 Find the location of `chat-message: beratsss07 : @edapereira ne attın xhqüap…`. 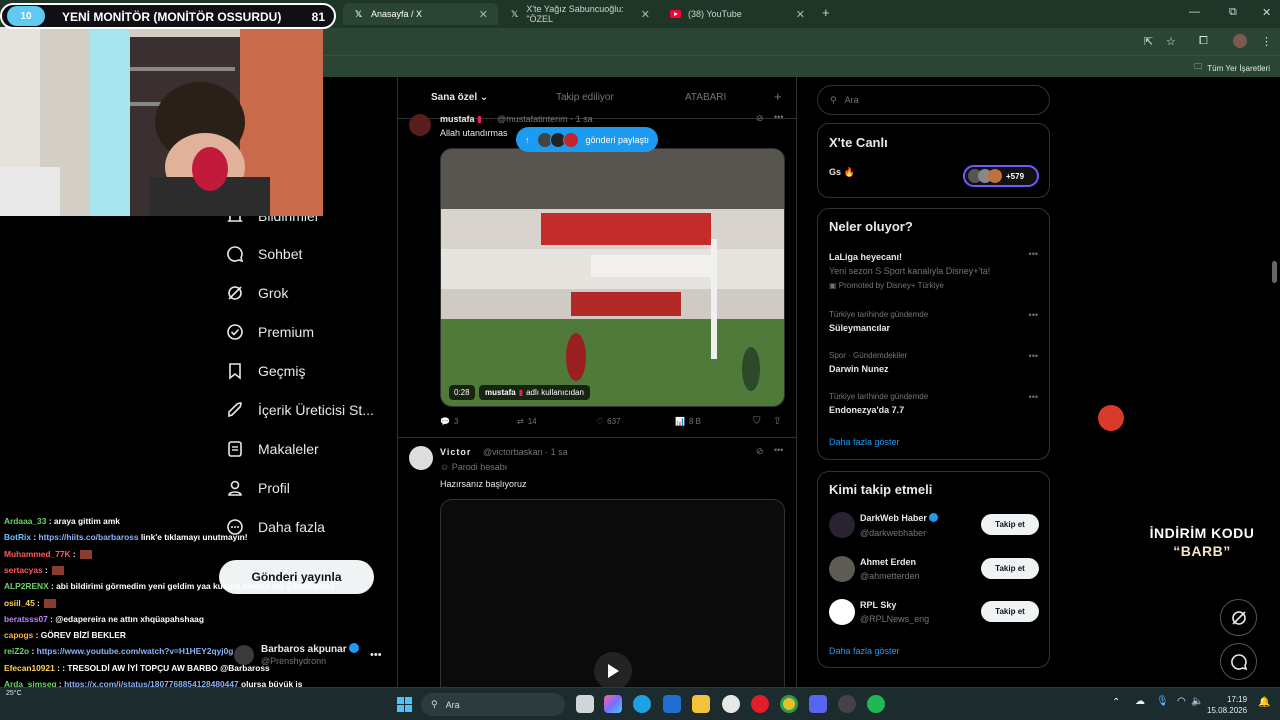

chat-message: beratsss07 : @edapereira ne attın xhqüap… is located at coordinates (204, 619).